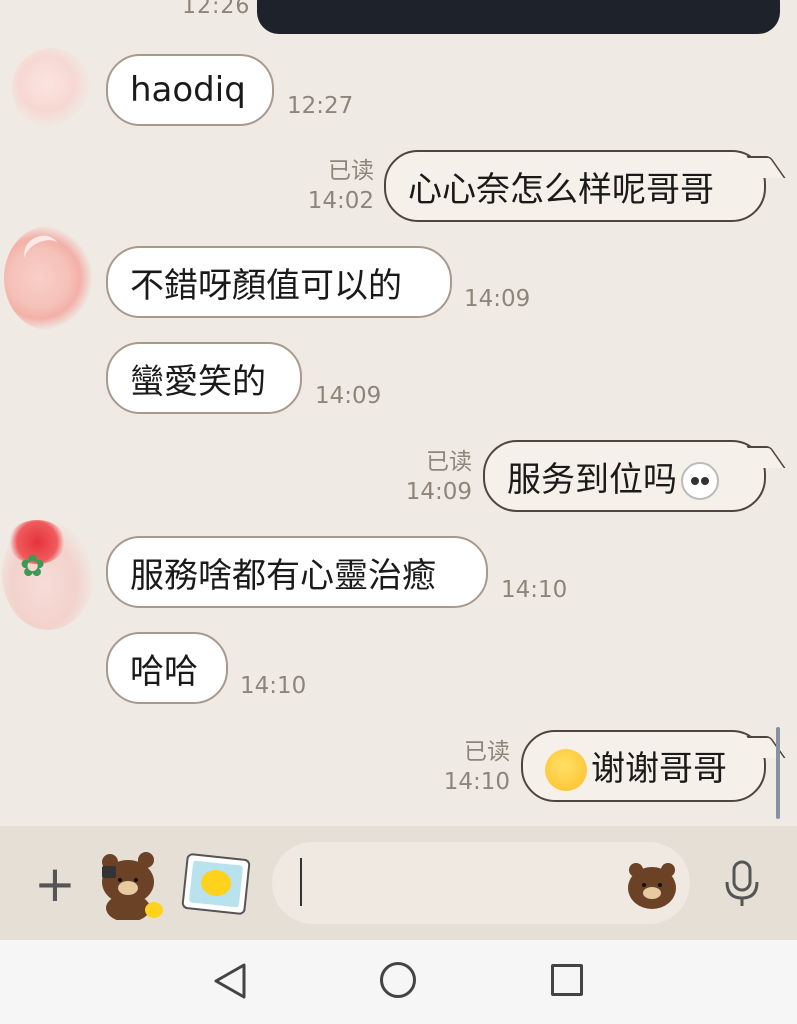  I want to click on message-text: 蠻愛笑的, so click(198, 381).